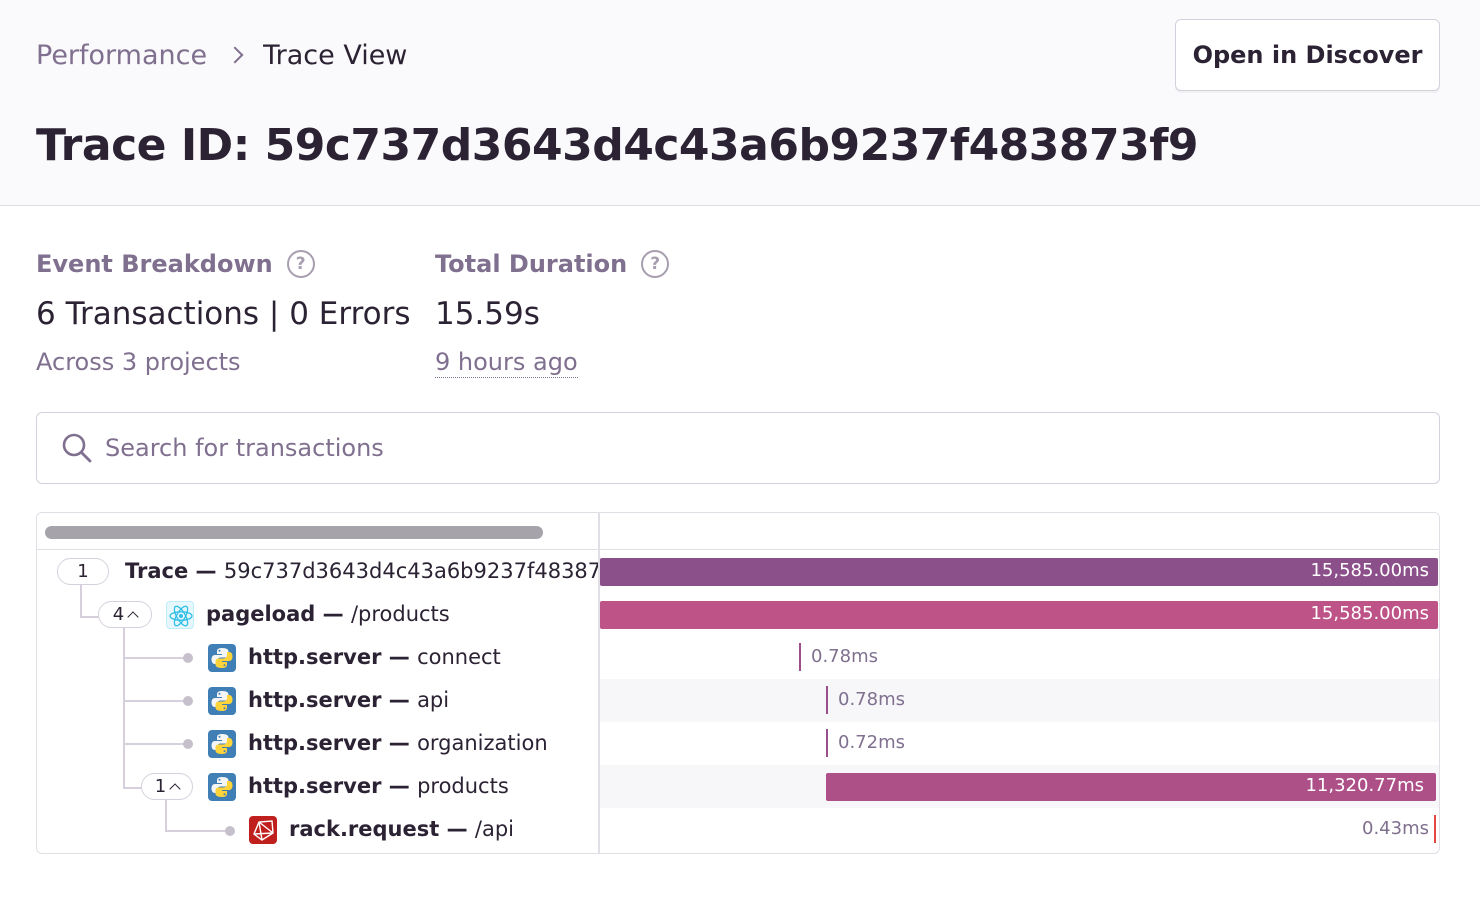 The image size is (1480, 920). Describe the element at coordinates (738, 743) in the screenshot. I see `transaction-row: http.server — organization 0.72ms` at that location.